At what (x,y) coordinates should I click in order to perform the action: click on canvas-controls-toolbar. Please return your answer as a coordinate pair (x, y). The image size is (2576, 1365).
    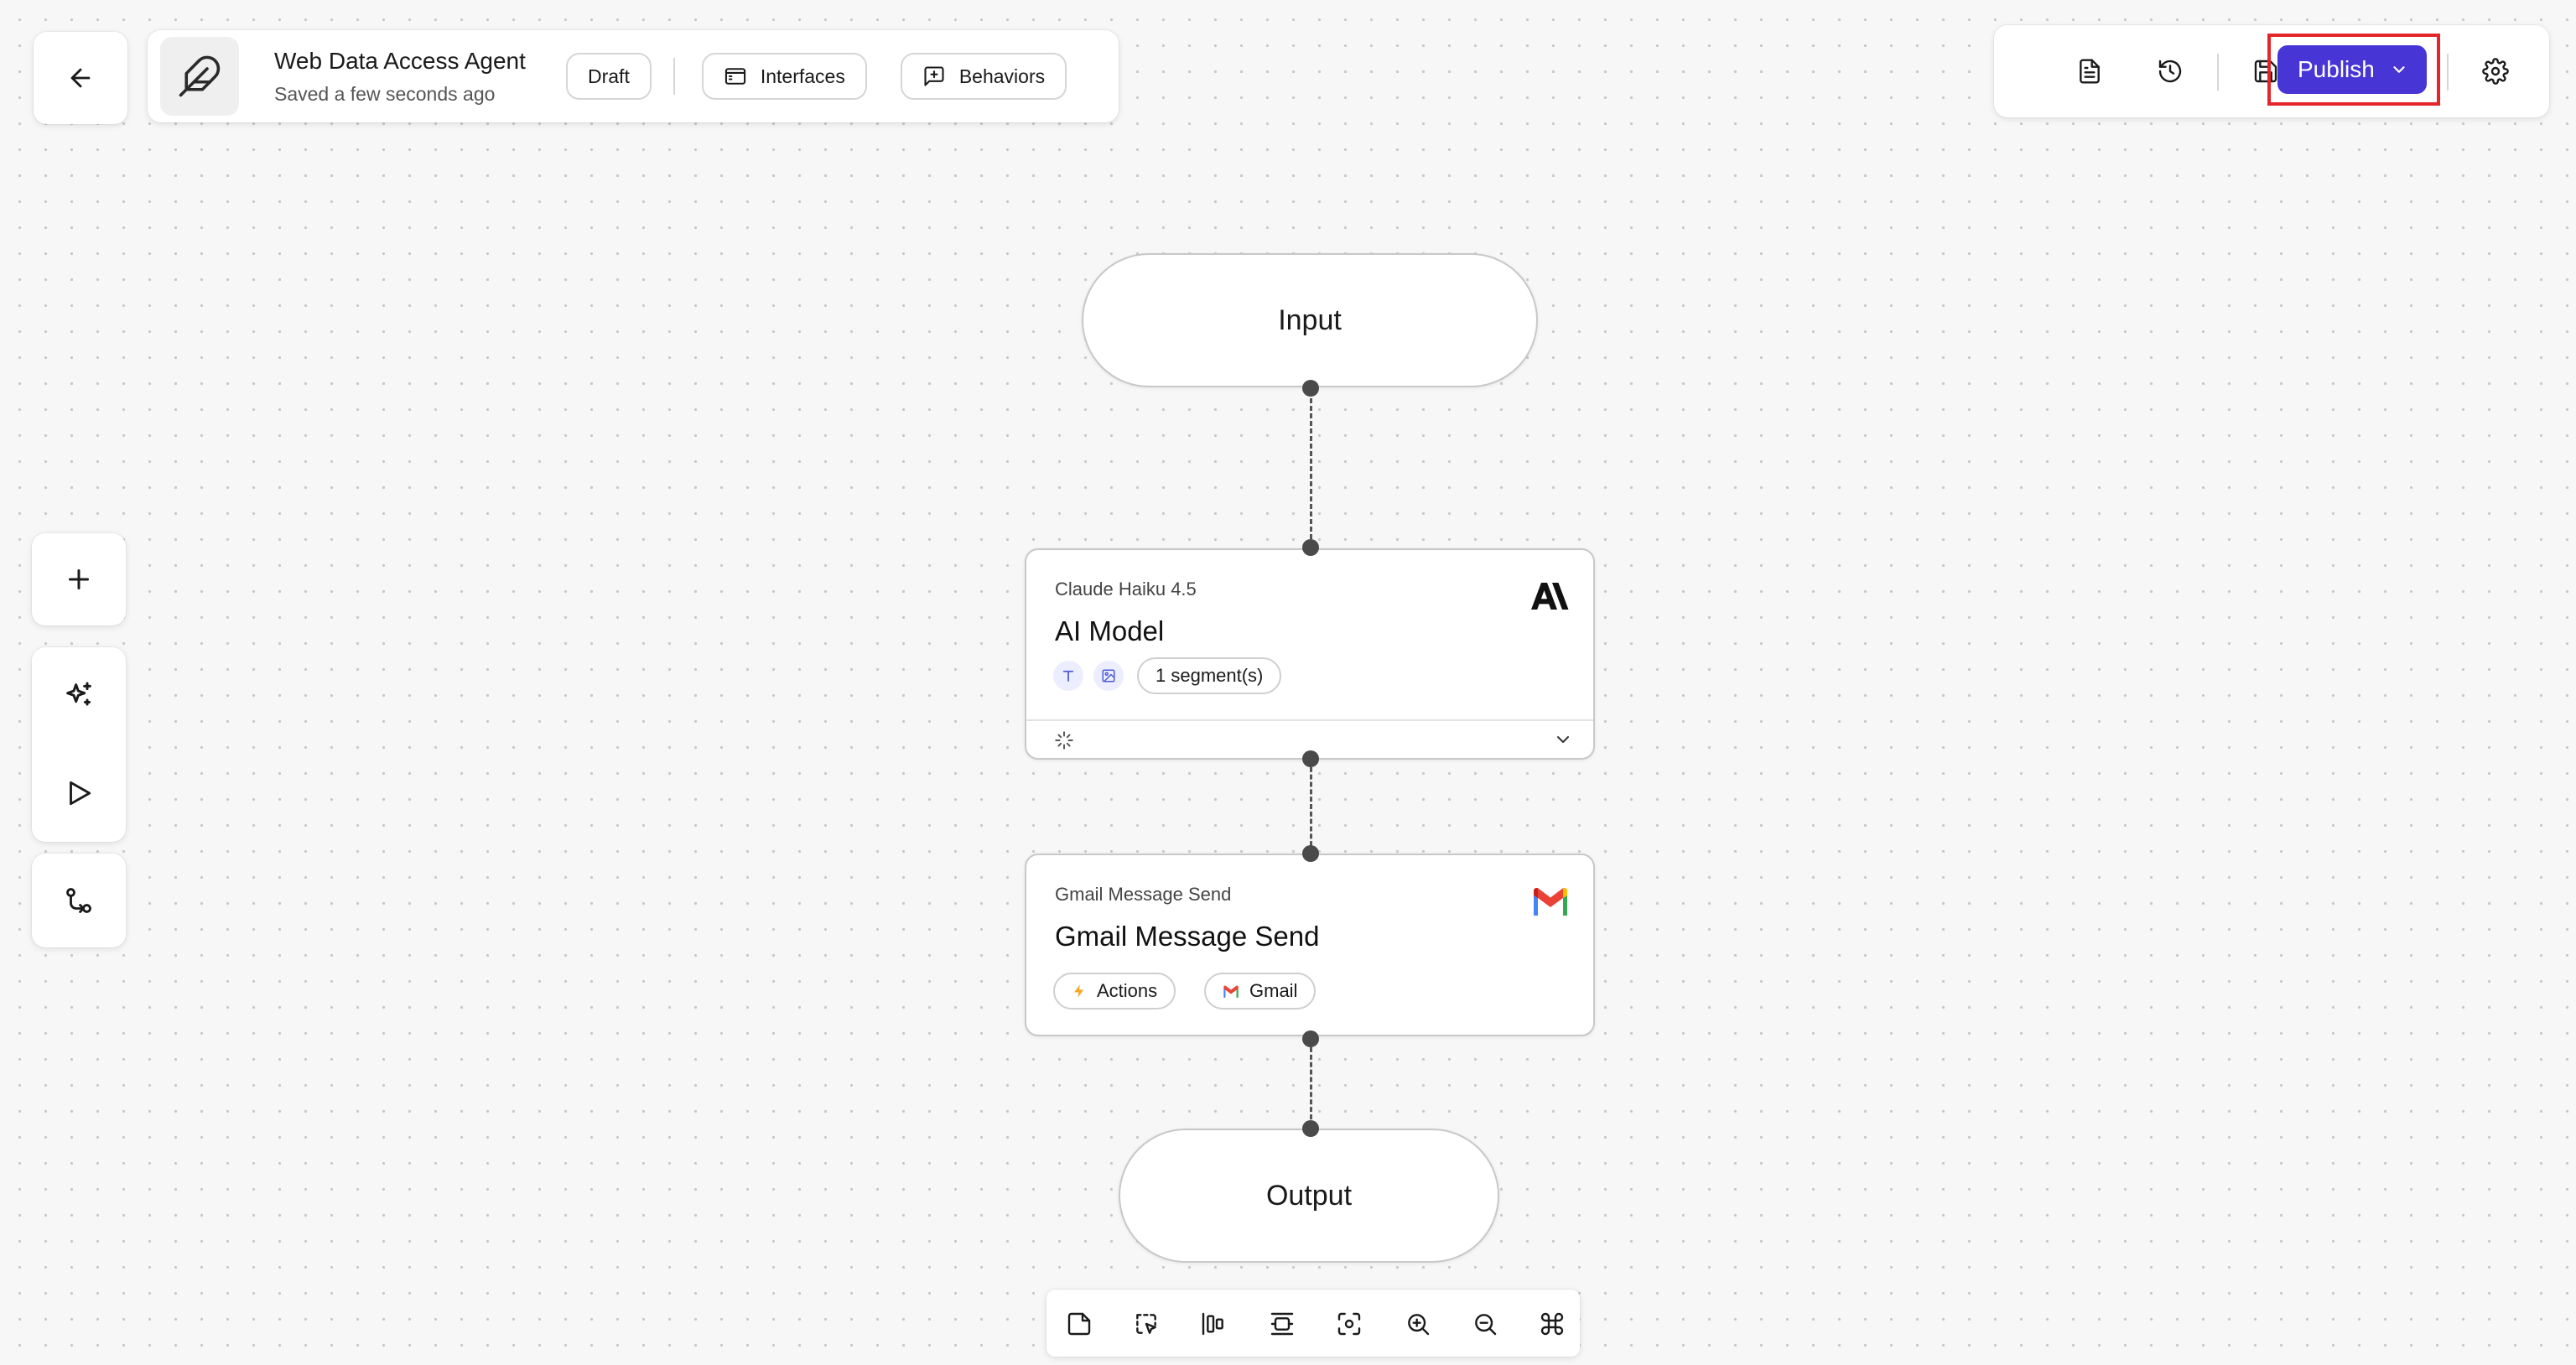
    Looking at the image, I should click on (1313, 1323).